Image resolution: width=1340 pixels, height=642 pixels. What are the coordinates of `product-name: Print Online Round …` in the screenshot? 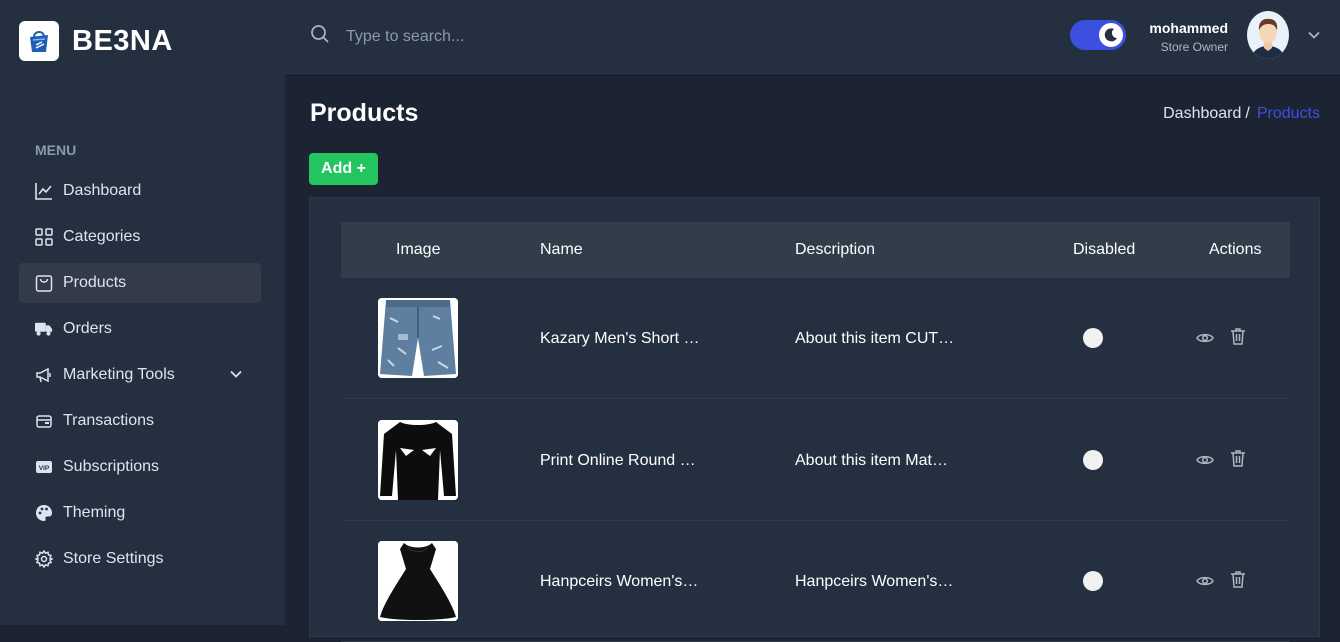 It's located at (618, 460).